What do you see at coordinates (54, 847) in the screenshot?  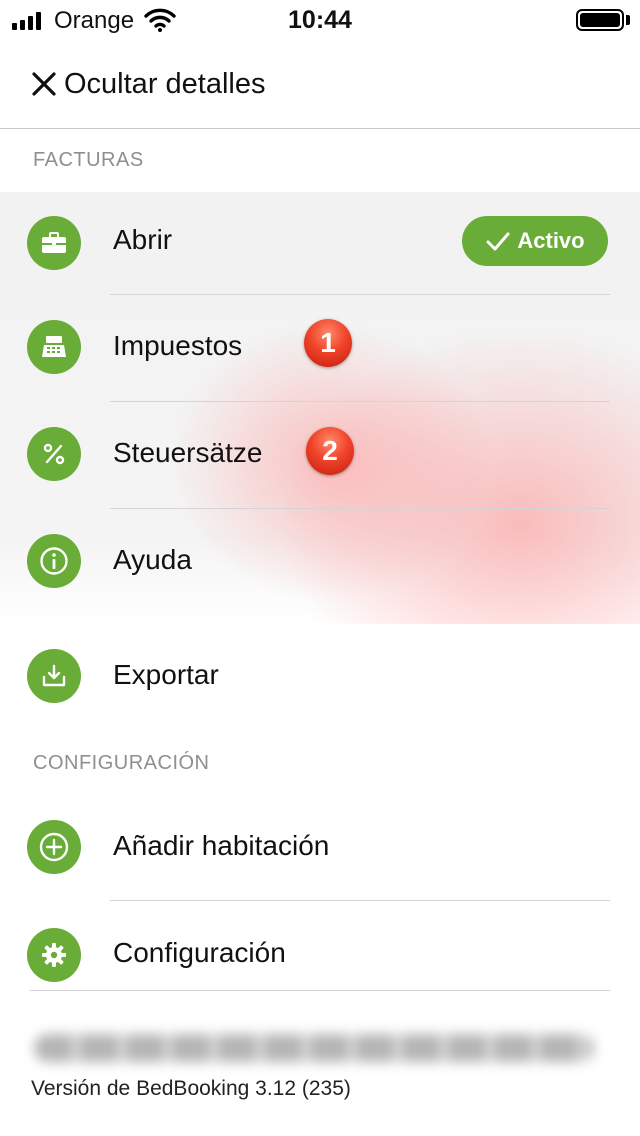 I see `plus-icon` at bounding box center [54, 847].